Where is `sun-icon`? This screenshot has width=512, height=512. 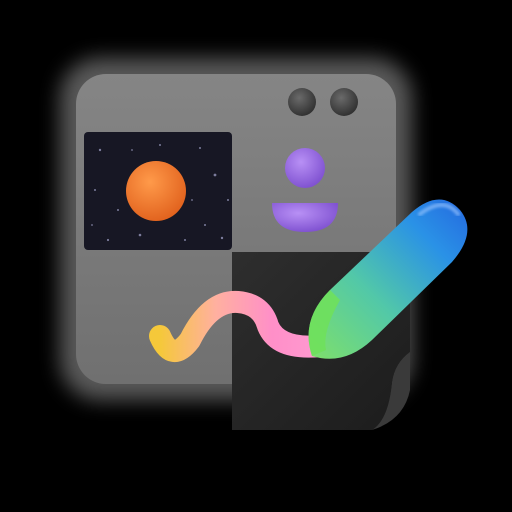 sun-icon is located at coordinates (156, 191).